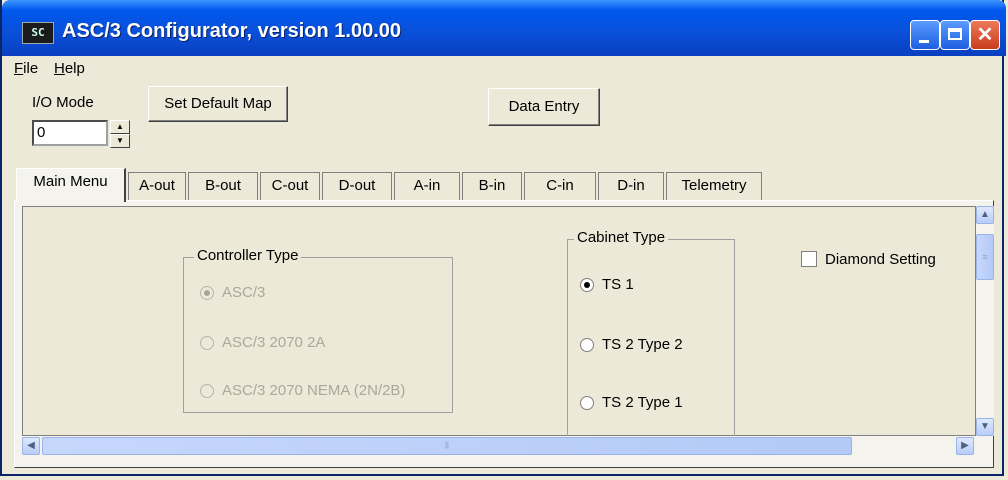 This screenshot has width=1008, height=480. I want to click on horizontal-scroll-thumb: ⦀, so click(447, 446).